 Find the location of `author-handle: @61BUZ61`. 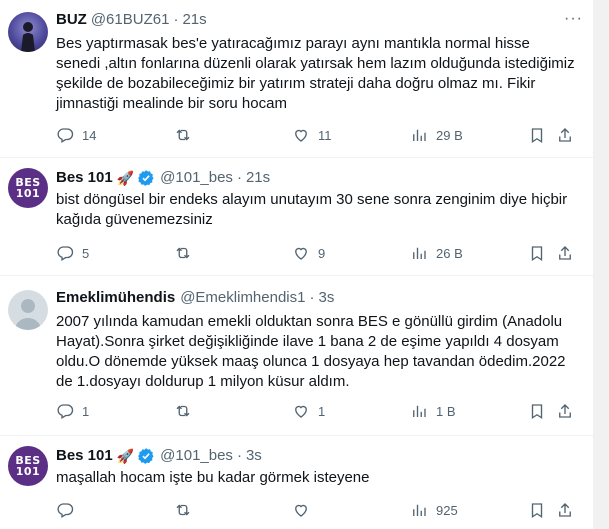

author-handle: @61BUZ61 is located at coordinates (130, 20).